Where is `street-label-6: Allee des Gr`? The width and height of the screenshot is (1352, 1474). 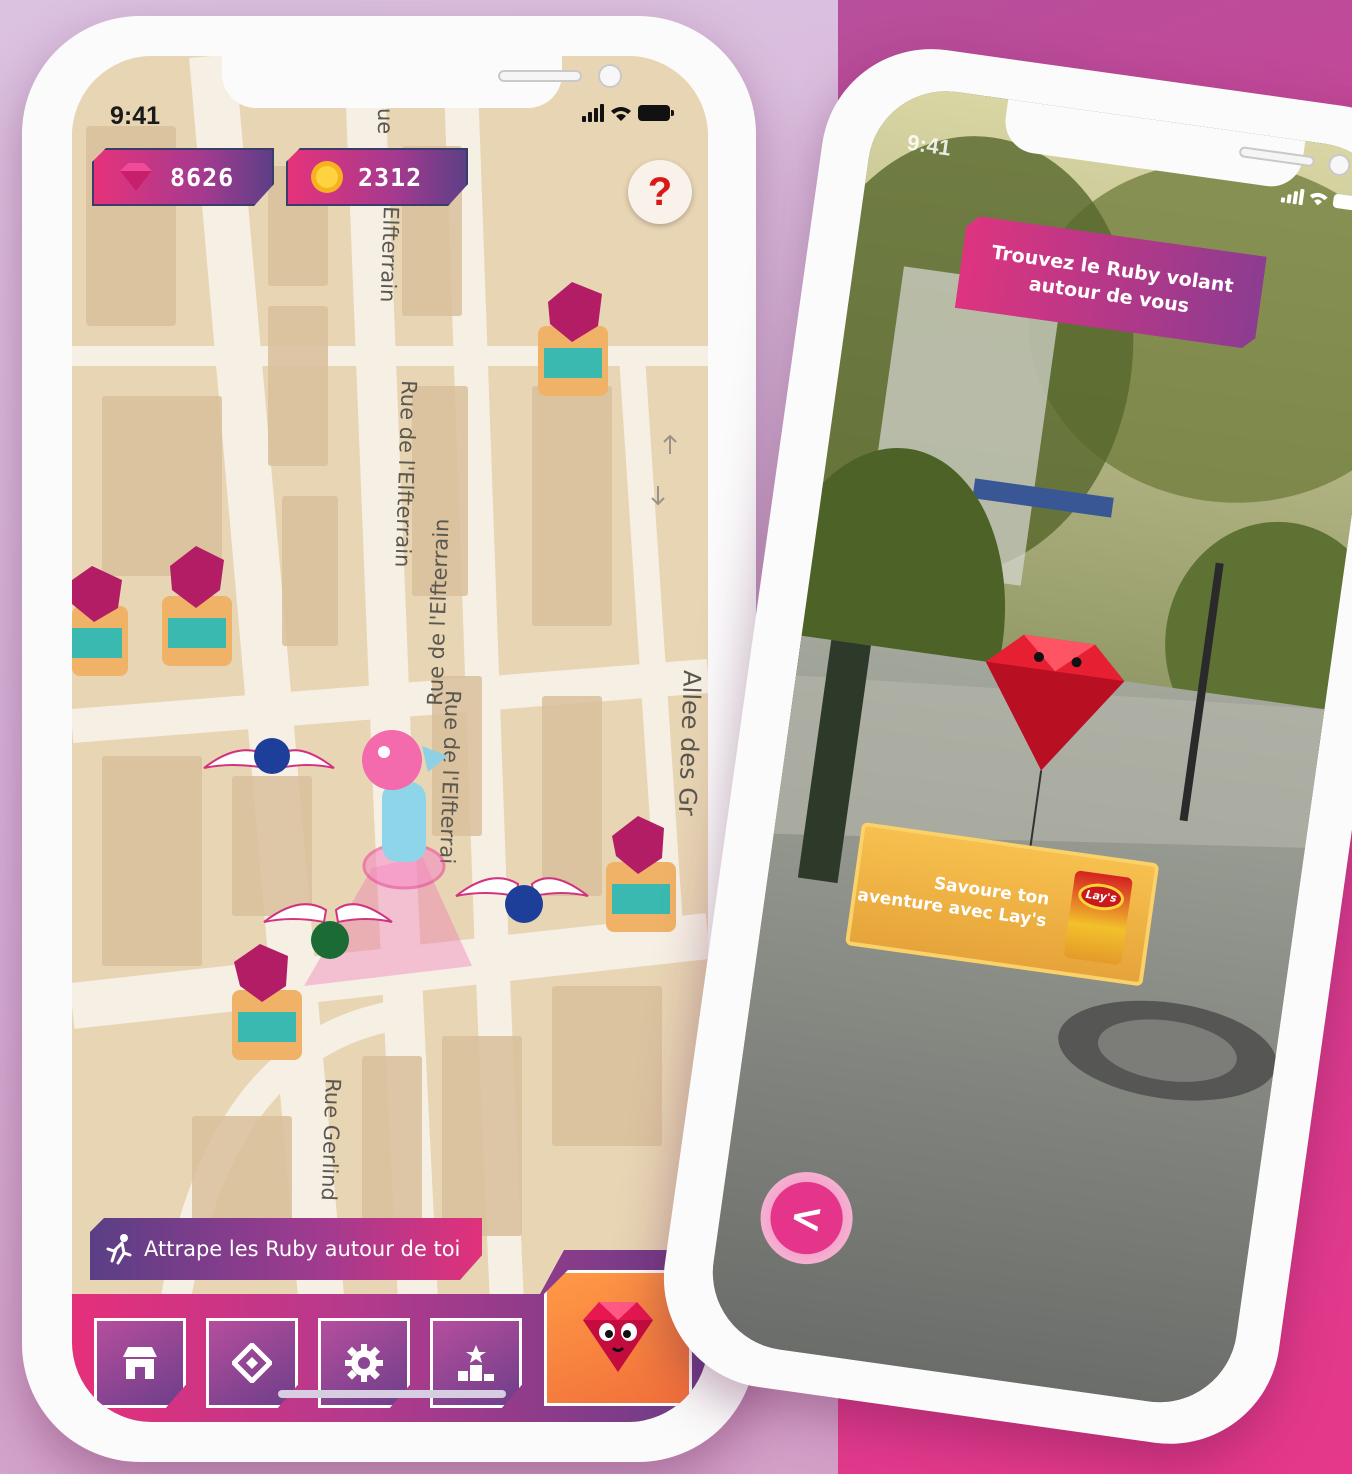
street-label-6: Allee des Gr is located at coordinates (689, 743).